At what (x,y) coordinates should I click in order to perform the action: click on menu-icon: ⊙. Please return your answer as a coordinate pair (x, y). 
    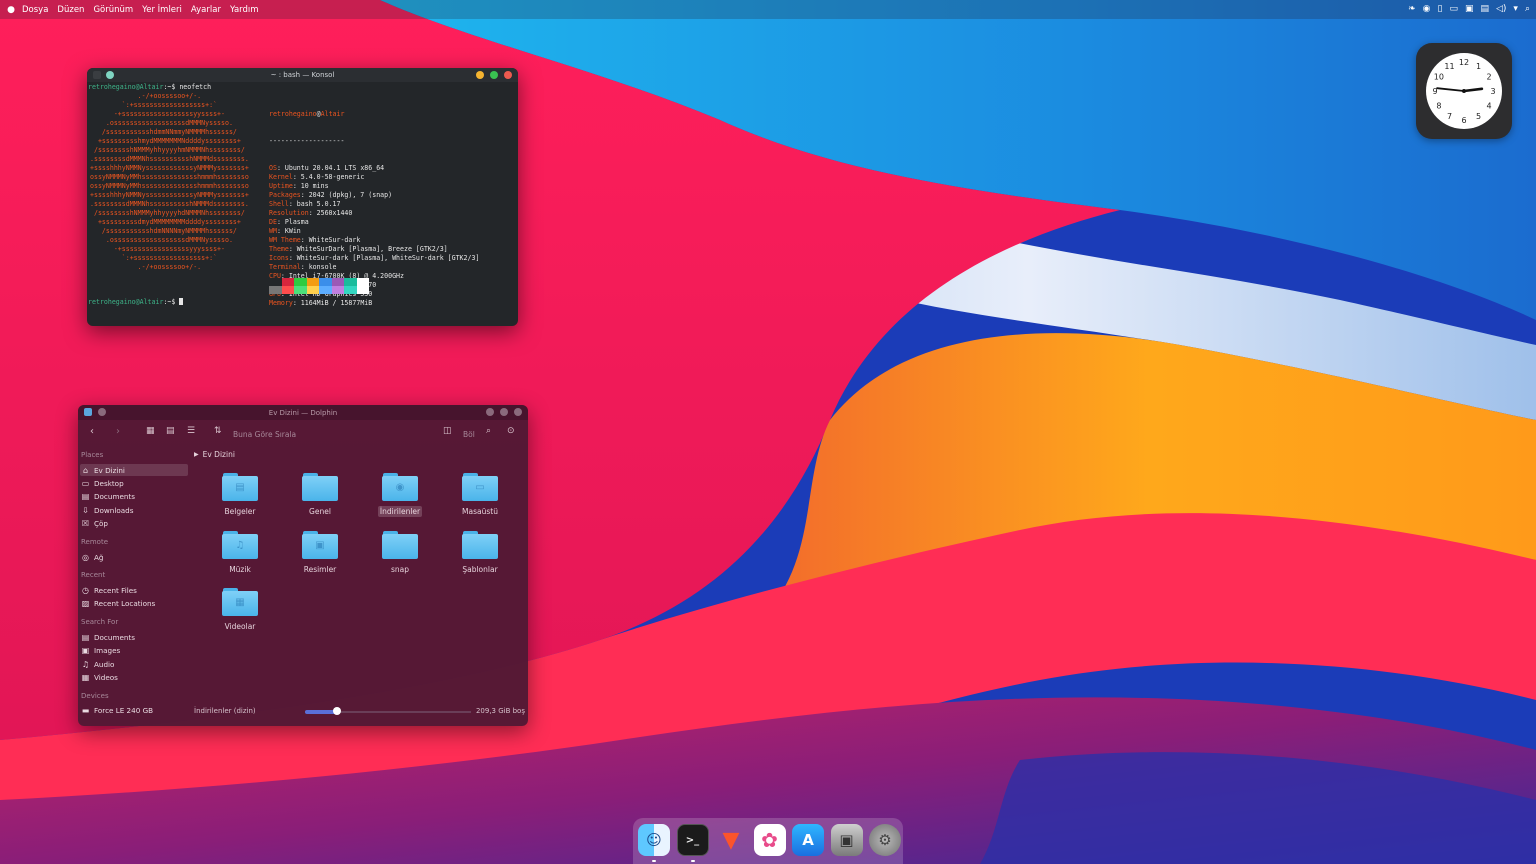
    Looking at the image, I should click on (511, 431).